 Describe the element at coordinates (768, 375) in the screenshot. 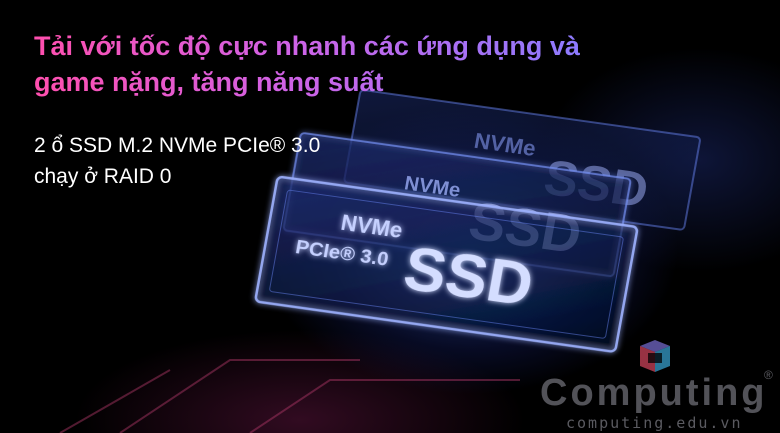

I see `watermark-registered: ®` at that location.